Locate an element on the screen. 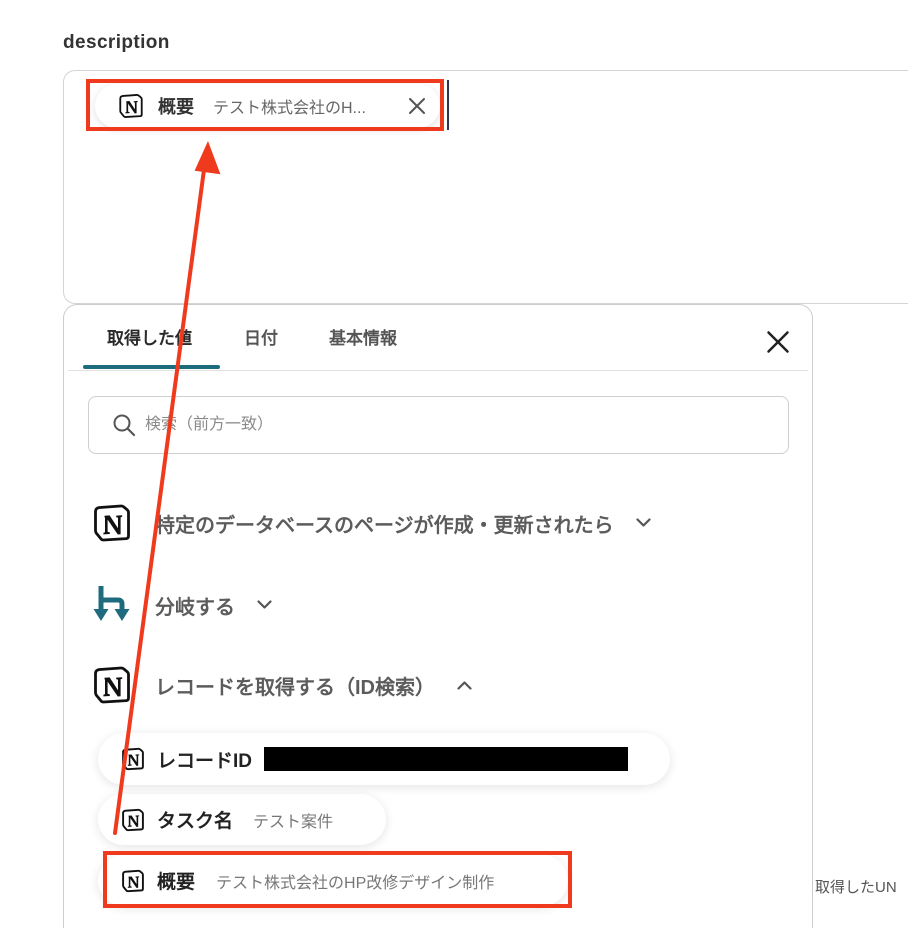 Image resolution: width=908 pixels, height=928 pixels. text-cursor is located at coordinates (448, 105).